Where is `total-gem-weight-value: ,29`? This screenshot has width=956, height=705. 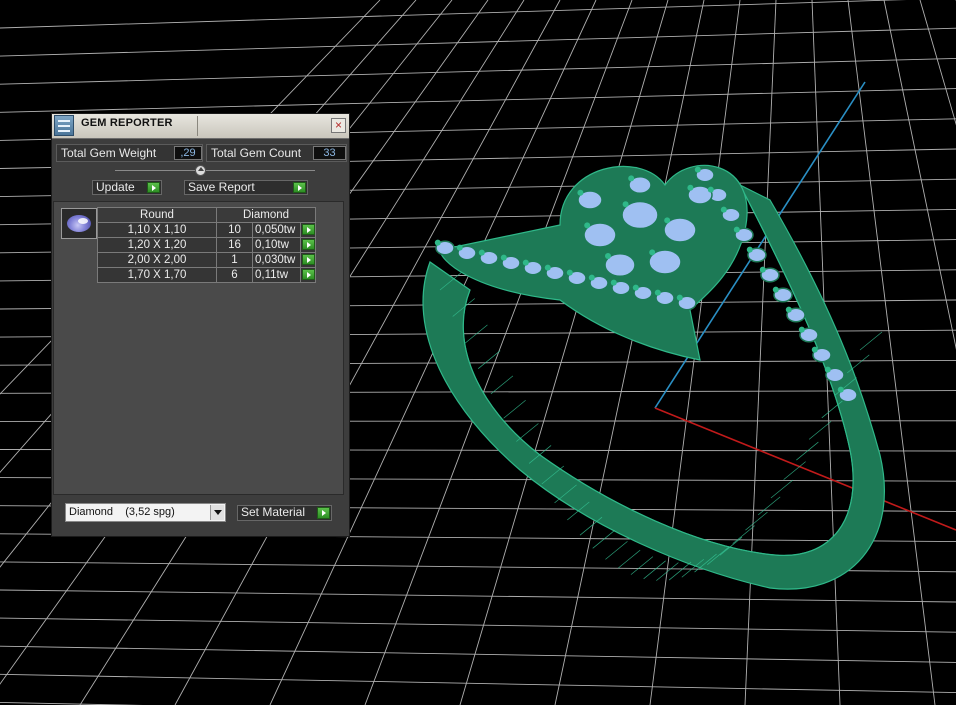
total-gem-weight-value: ,29 is located at coordinates (188, 153).